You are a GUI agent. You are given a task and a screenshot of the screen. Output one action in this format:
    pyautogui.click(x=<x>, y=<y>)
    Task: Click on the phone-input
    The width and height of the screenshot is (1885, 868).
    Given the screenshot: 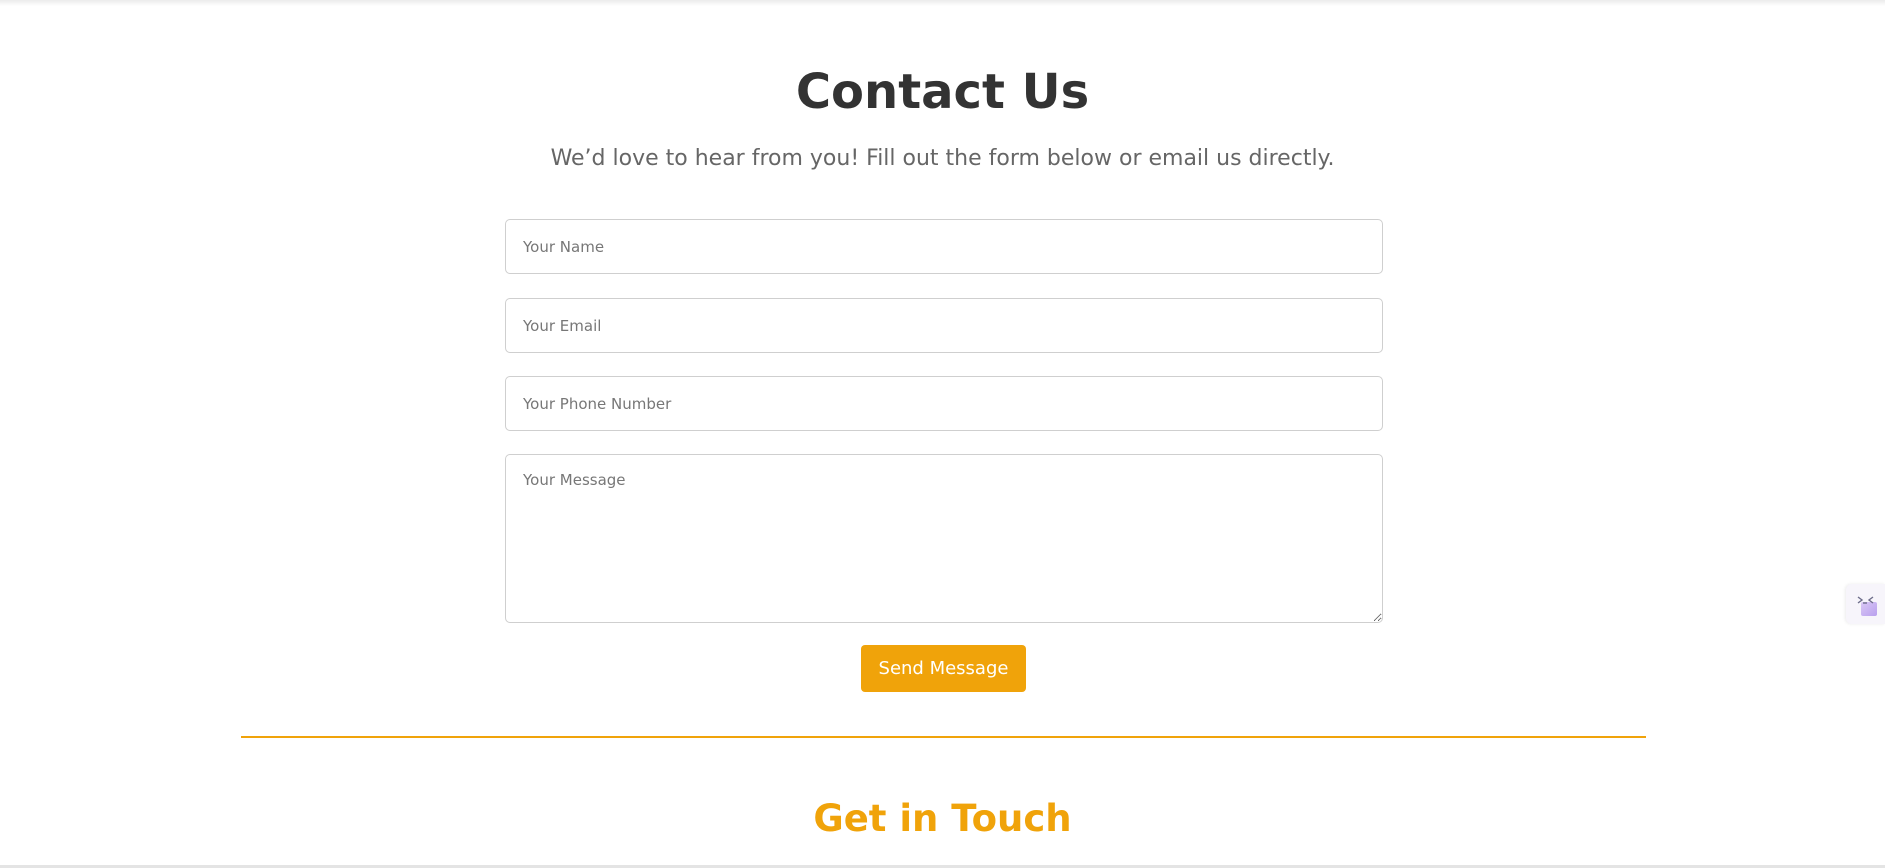 What is the action you would take?
    pyautogui.click(x=944, y=403)
    